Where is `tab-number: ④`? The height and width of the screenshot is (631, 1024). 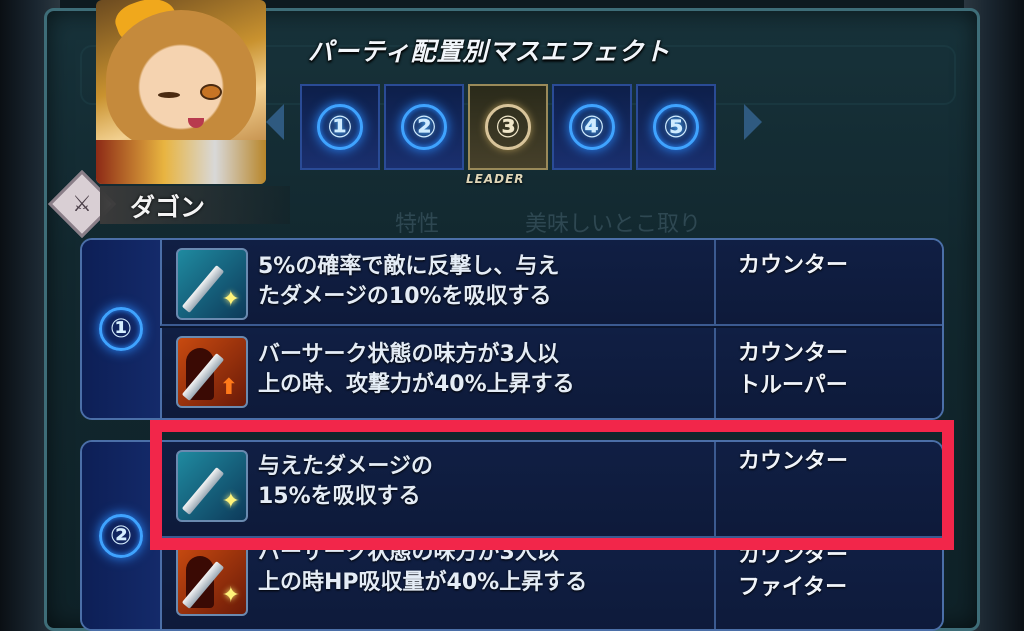
tab-number: ④ is located at coordinates (592, 127).